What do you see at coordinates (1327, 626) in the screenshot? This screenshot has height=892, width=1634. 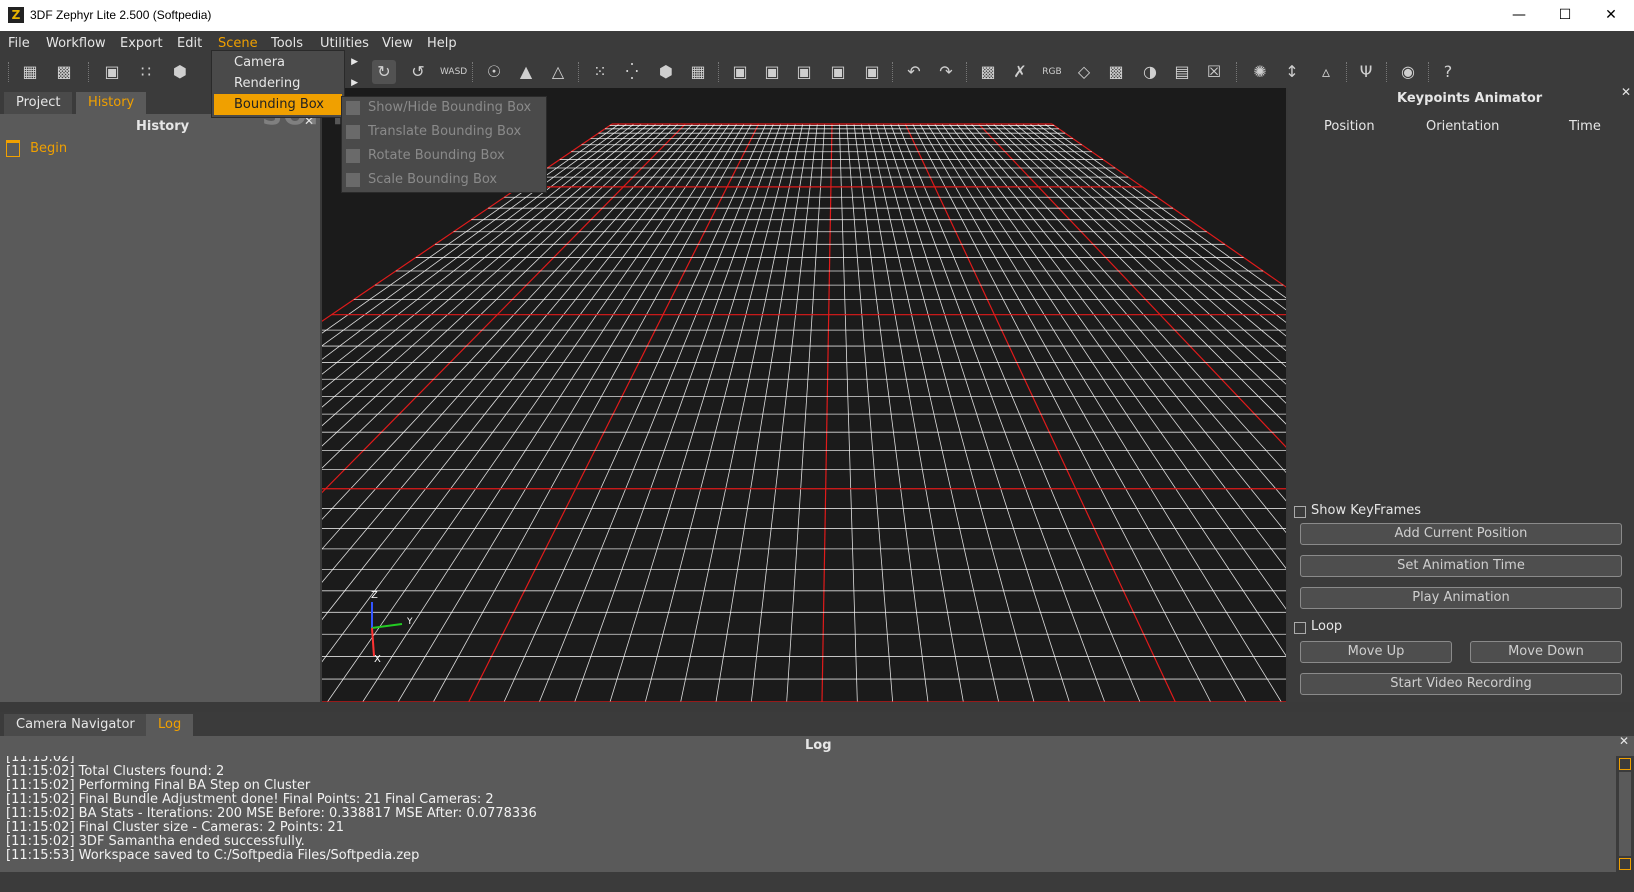 I see `loop-label: Loop` at bounding box center [1327, 626].